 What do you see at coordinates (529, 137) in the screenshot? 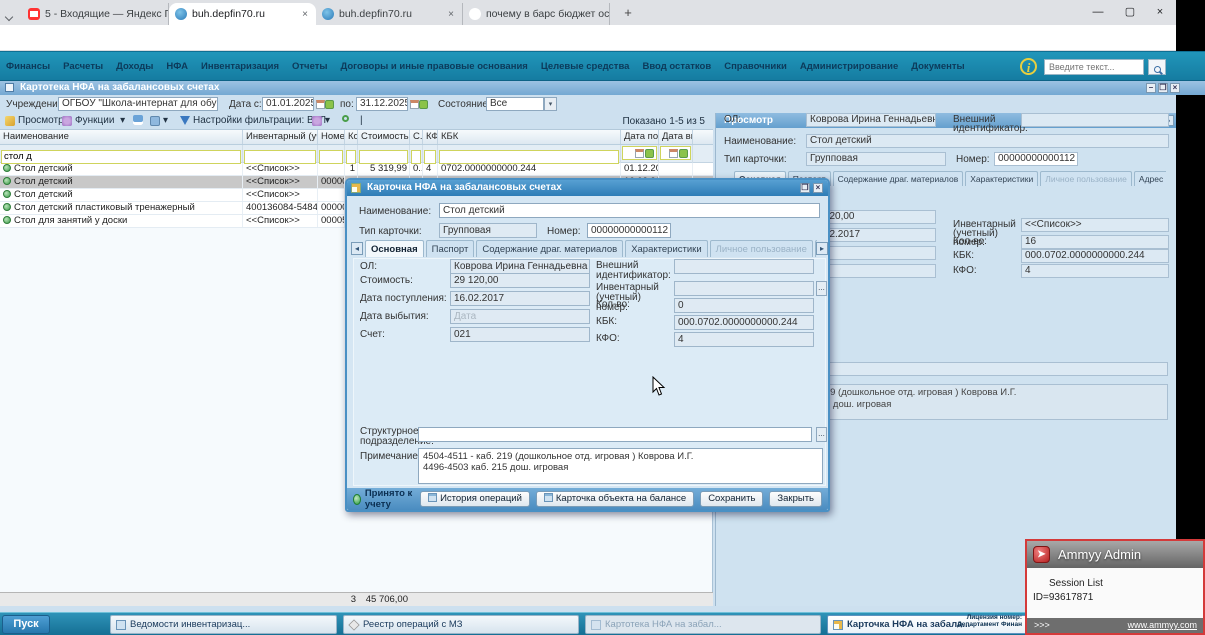
I see `column-header: КБК` at bounding box center [529, 137].